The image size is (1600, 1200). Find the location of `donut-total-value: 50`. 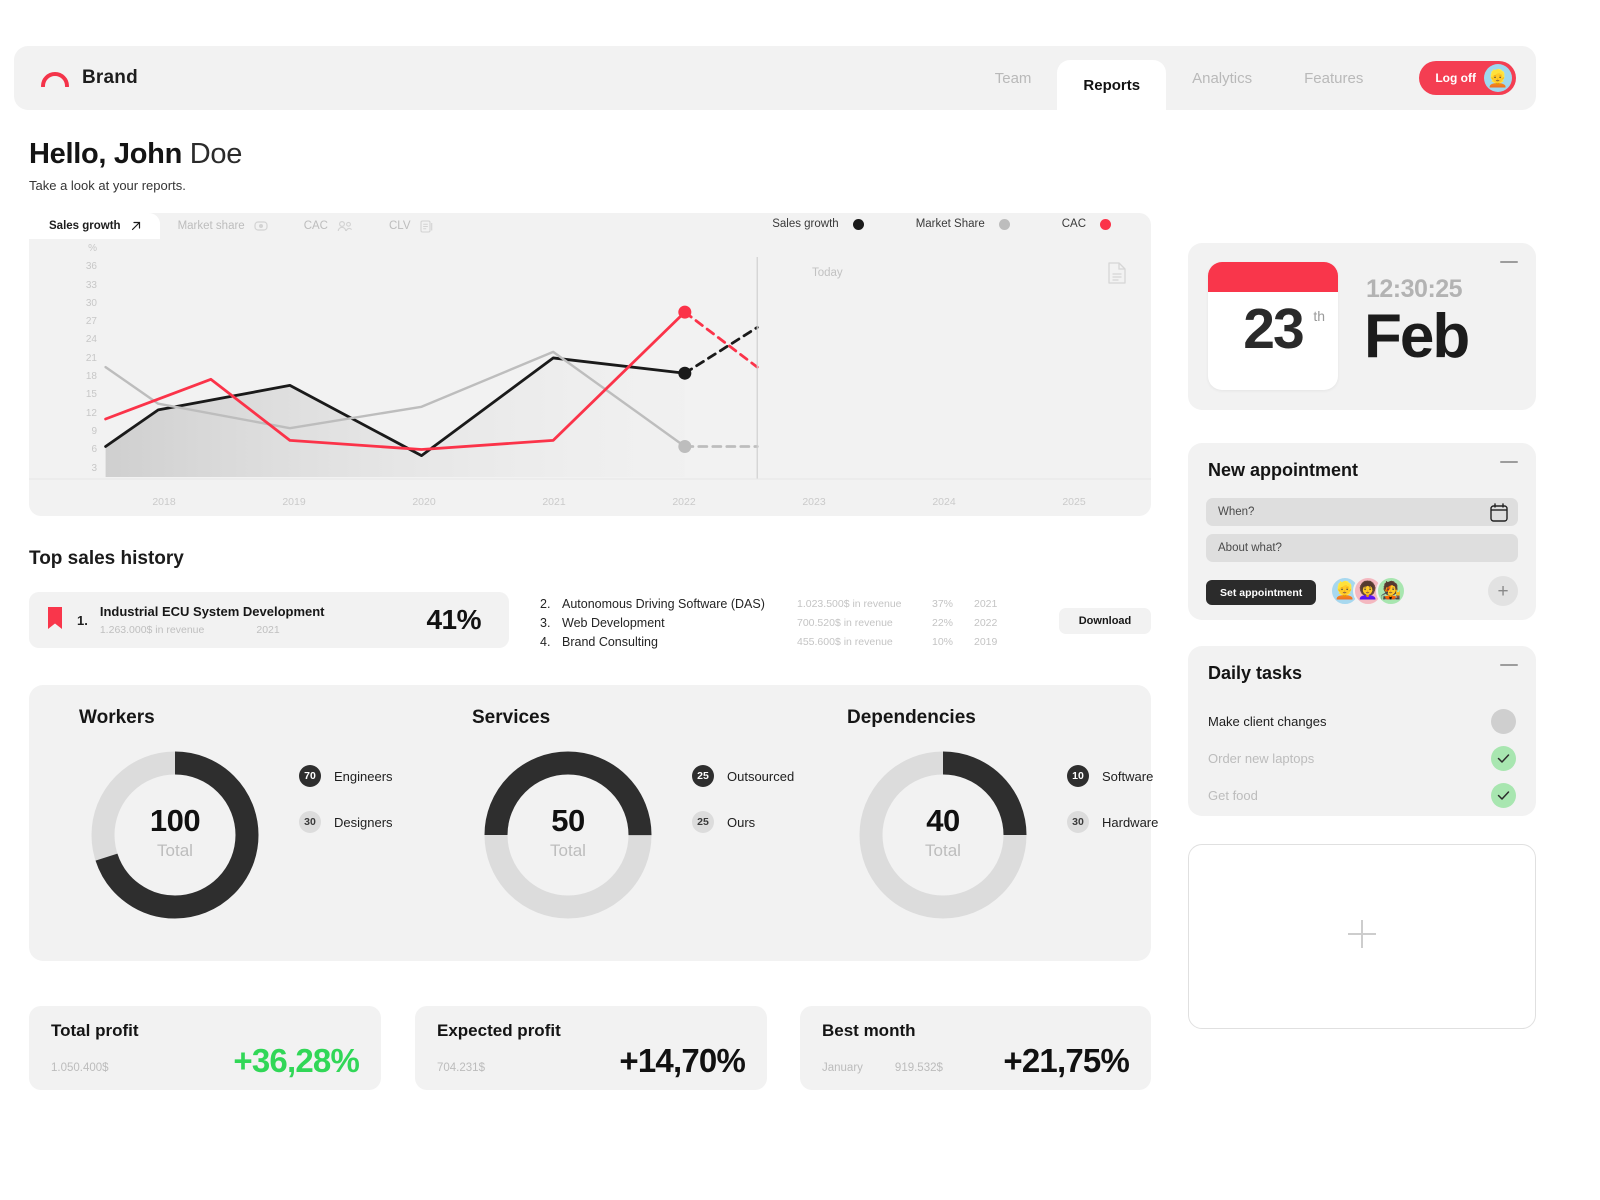

donut-total-value: 50 is located at coordinates (568, 820).